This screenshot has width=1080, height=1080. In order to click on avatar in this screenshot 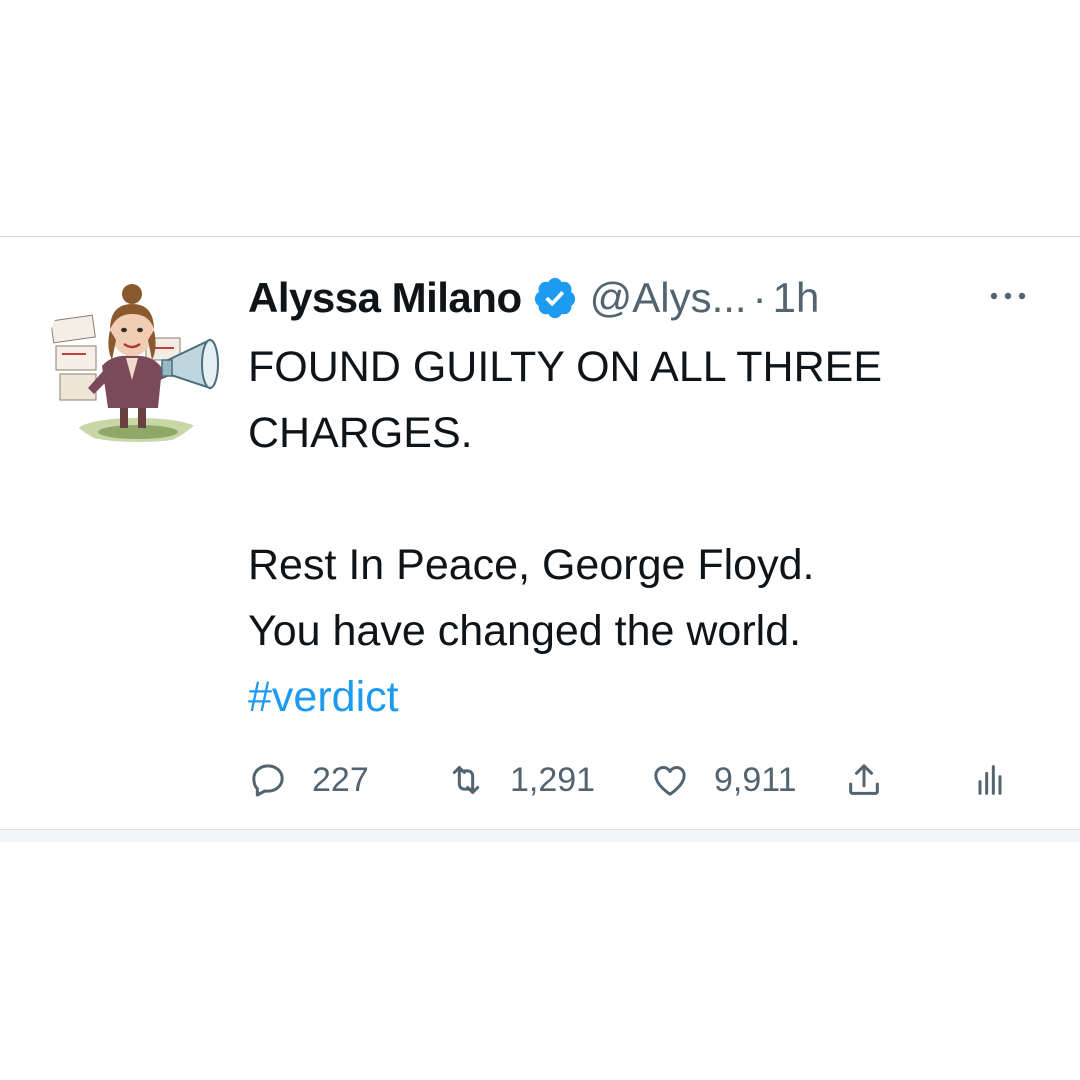, I will do `click(135, 359)`.